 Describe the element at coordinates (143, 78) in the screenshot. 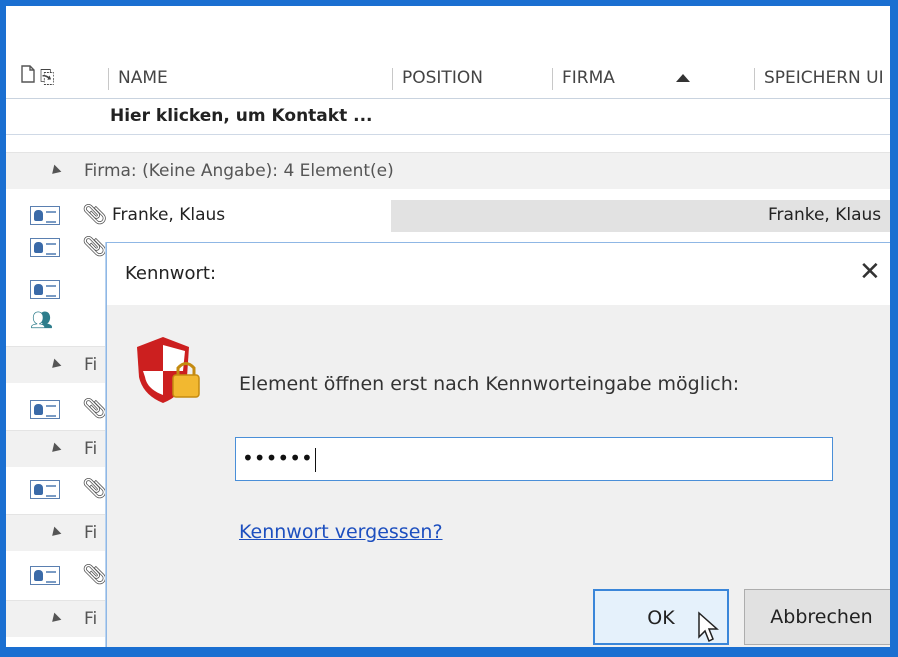

I see `column-name: NAME` at that location.